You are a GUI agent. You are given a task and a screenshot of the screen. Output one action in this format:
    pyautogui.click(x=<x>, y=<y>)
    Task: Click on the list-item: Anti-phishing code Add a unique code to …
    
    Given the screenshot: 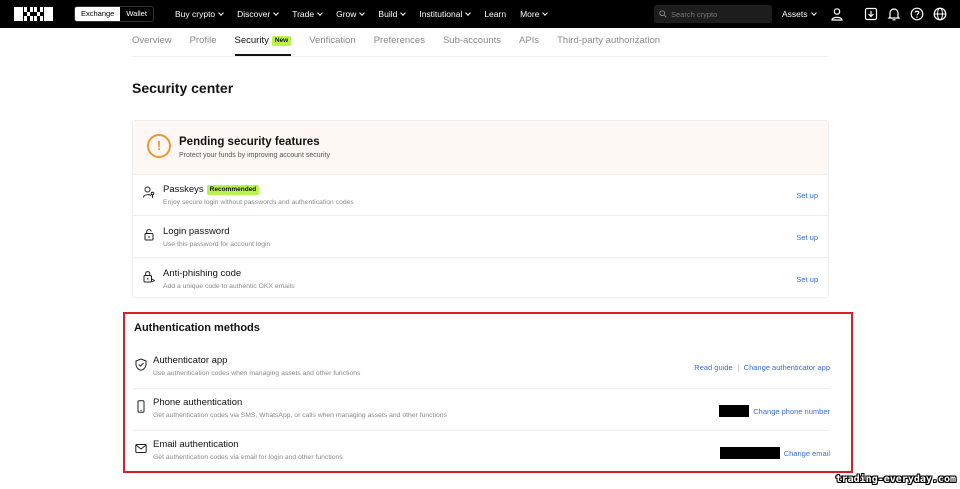 What is the action you would take?
    pyautogui.click(x=480, y=279)
    